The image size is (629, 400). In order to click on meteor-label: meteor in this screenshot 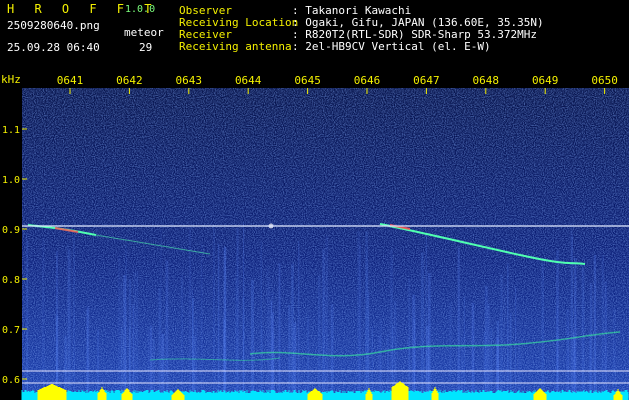, I will do `click(144, 32)`.